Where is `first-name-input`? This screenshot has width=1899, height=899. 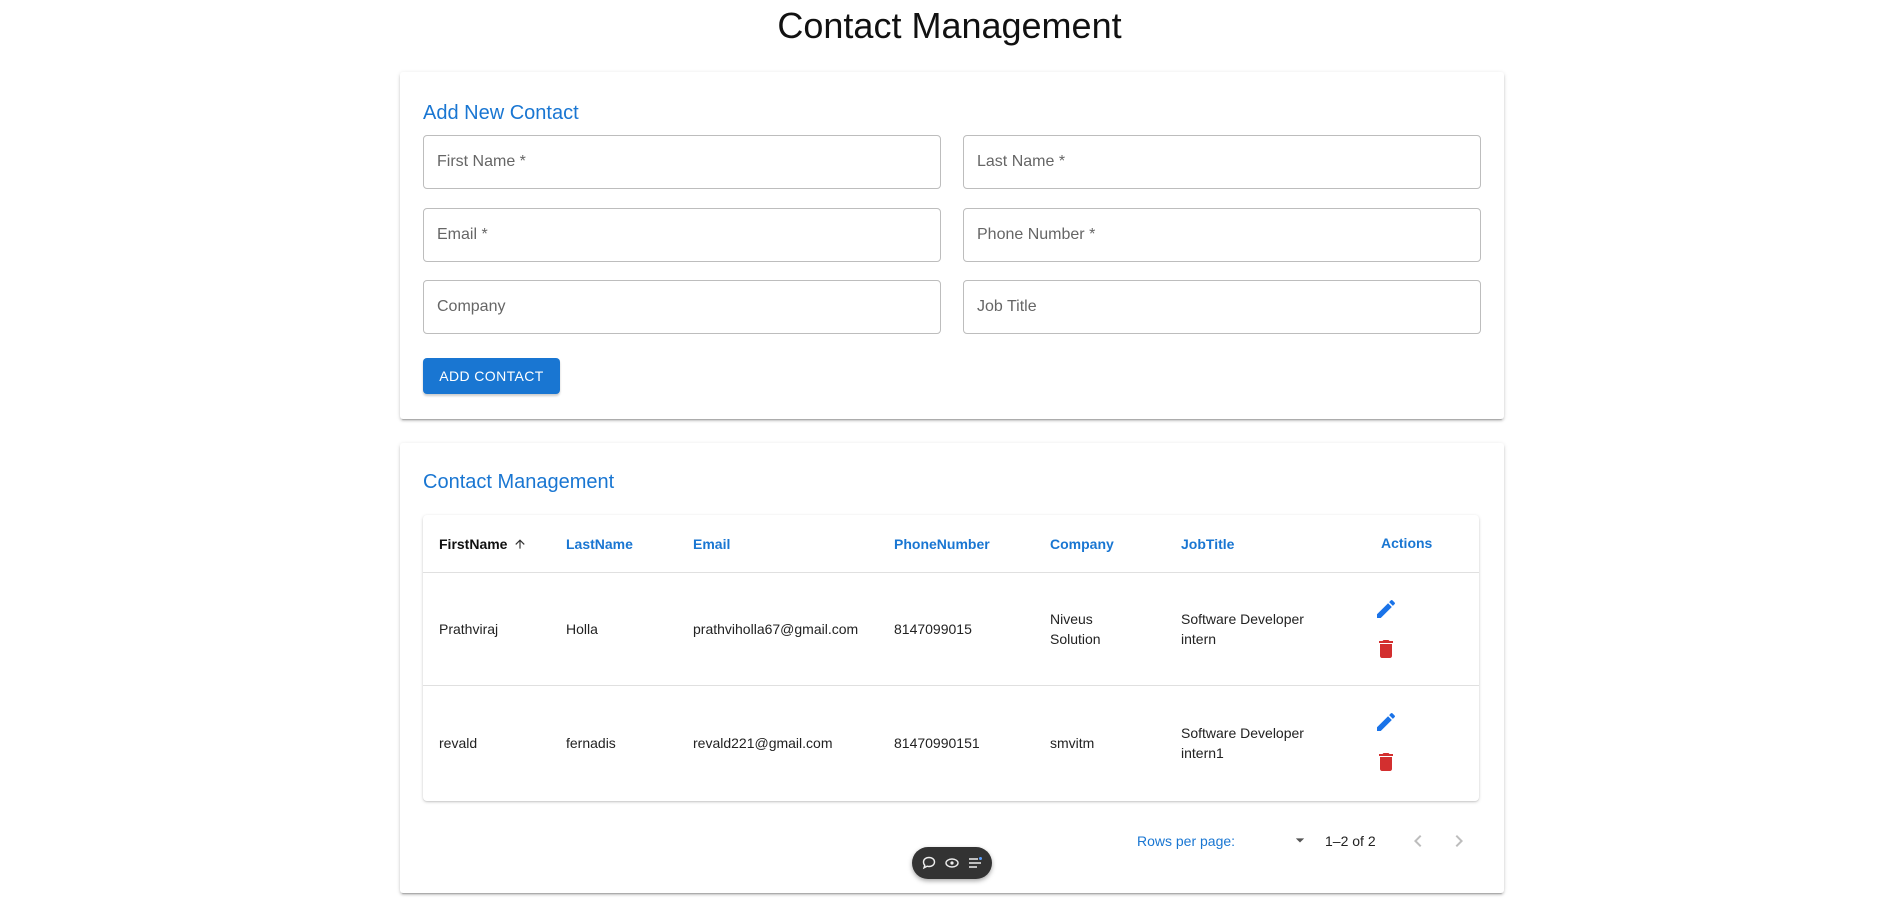
first-name-input is located at coordinates (682, 162).